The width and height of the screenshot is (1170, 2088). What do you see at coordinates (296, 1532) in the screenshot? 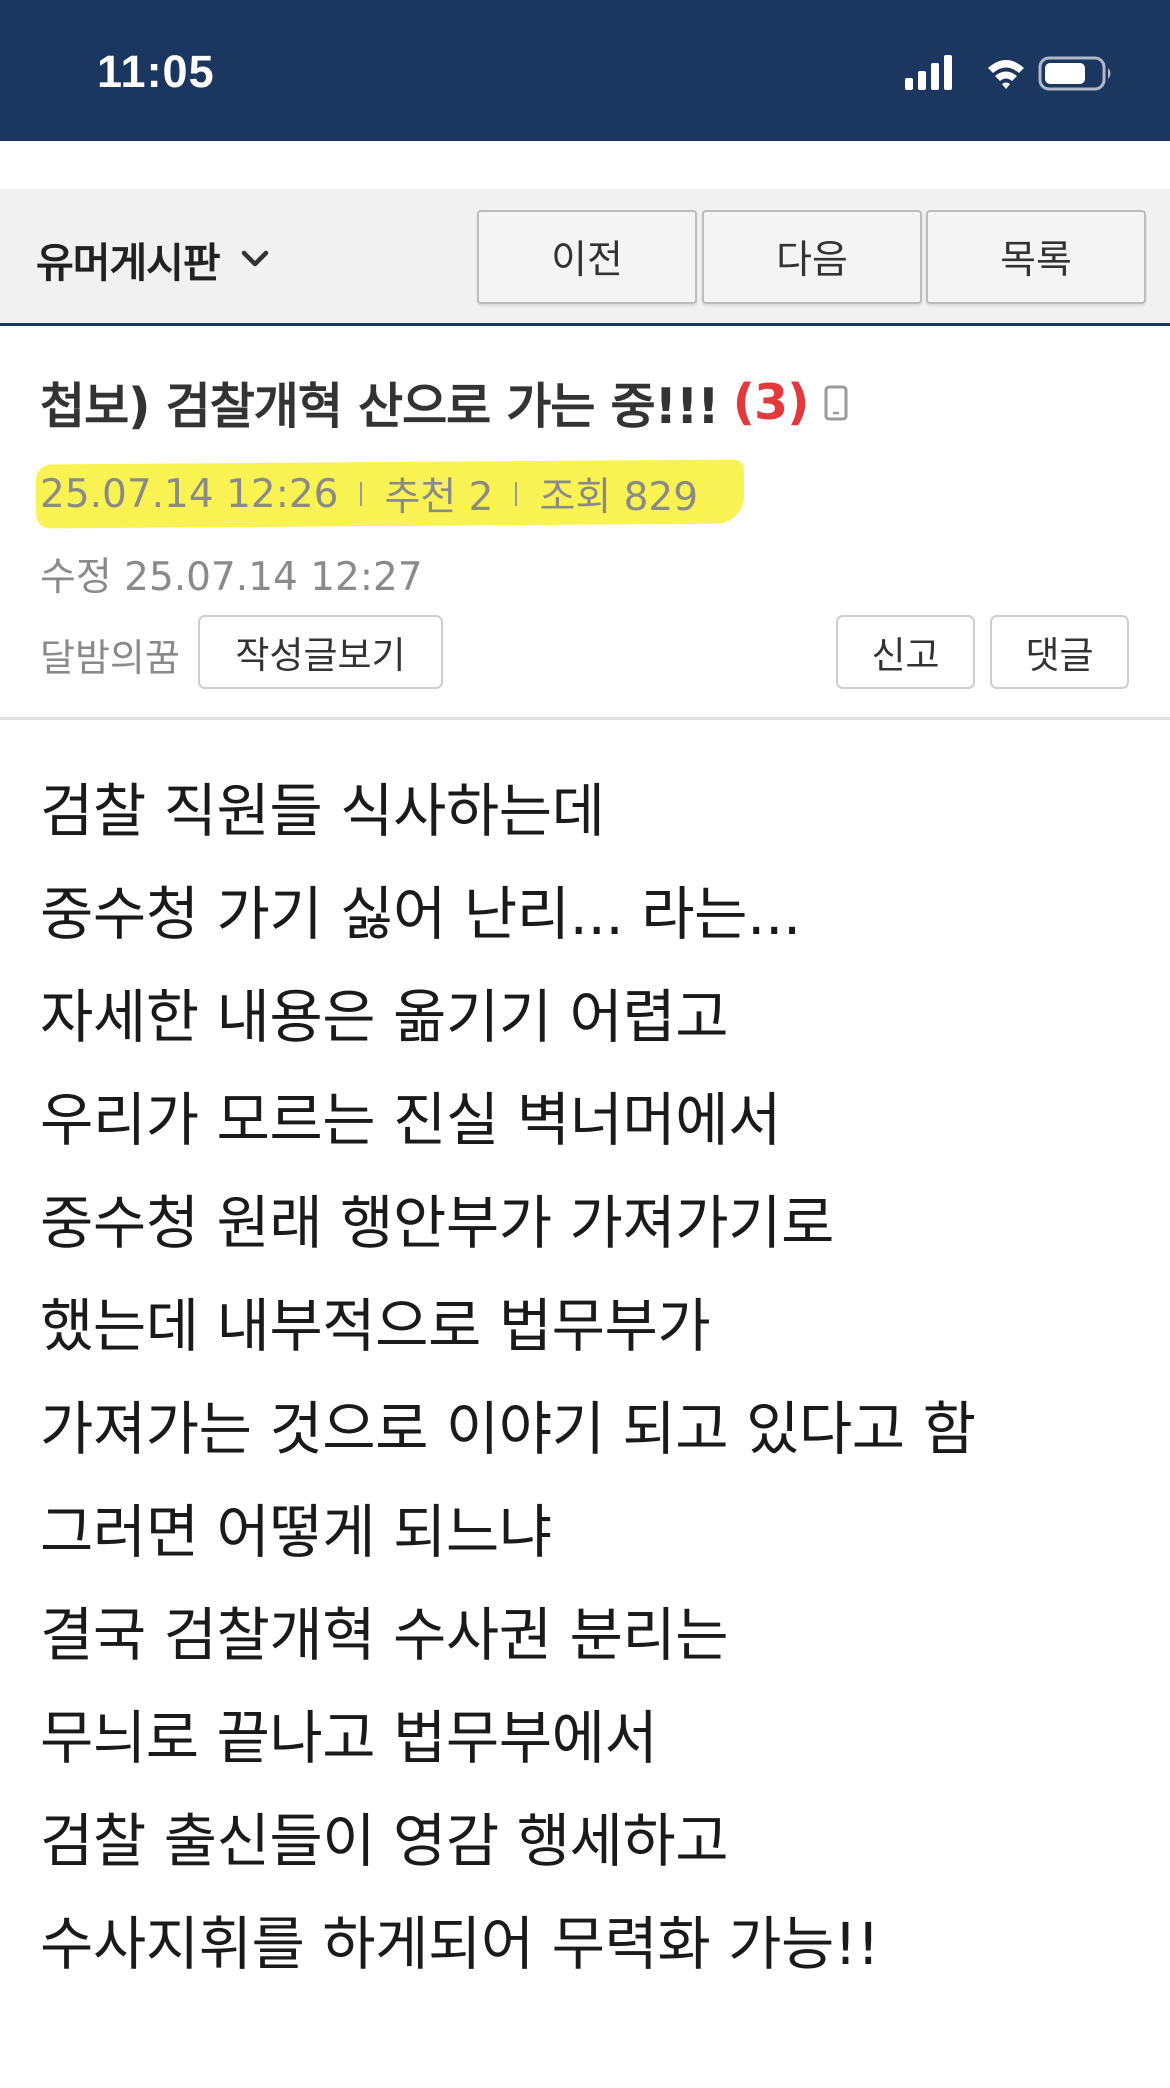
I see `body-line: 그러면 어떻게 되느냐` at bounding box center [296, 1532].